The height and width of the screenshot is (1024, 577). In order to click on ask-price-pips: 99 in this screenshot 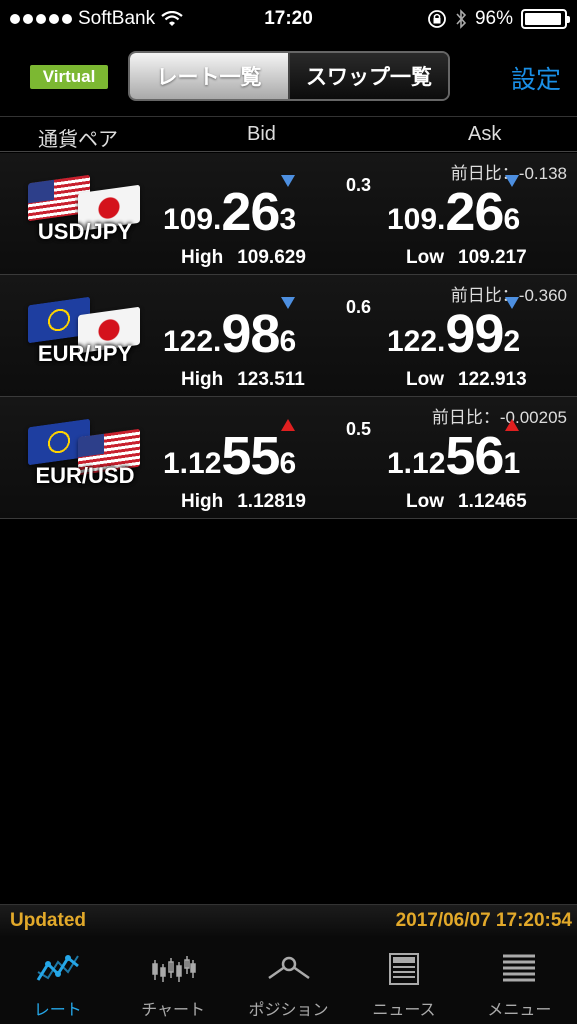, I will do `click(474, 334)`.